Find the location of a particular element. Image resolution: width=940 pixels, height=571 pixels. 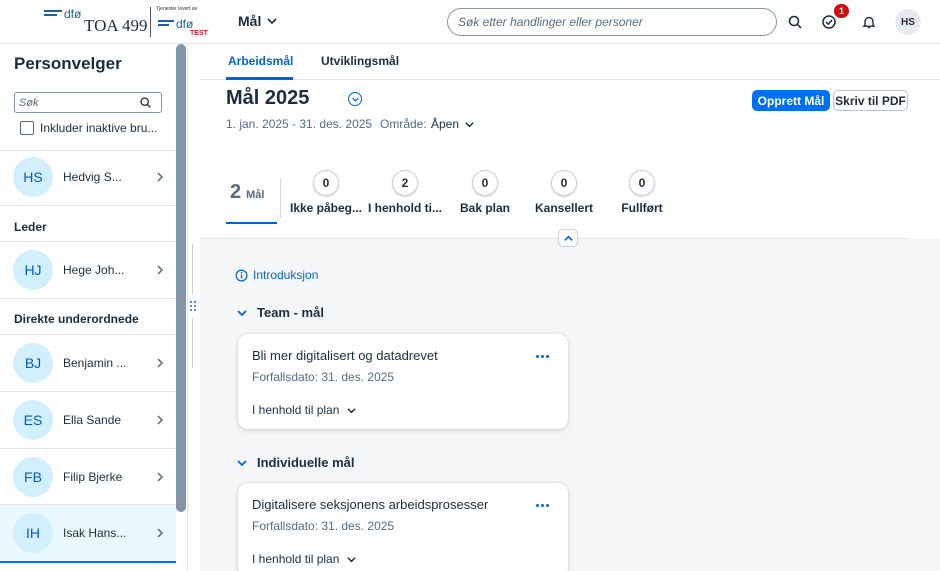

goal-count-summary: 2 Mål is located at coordinates (247, 192).